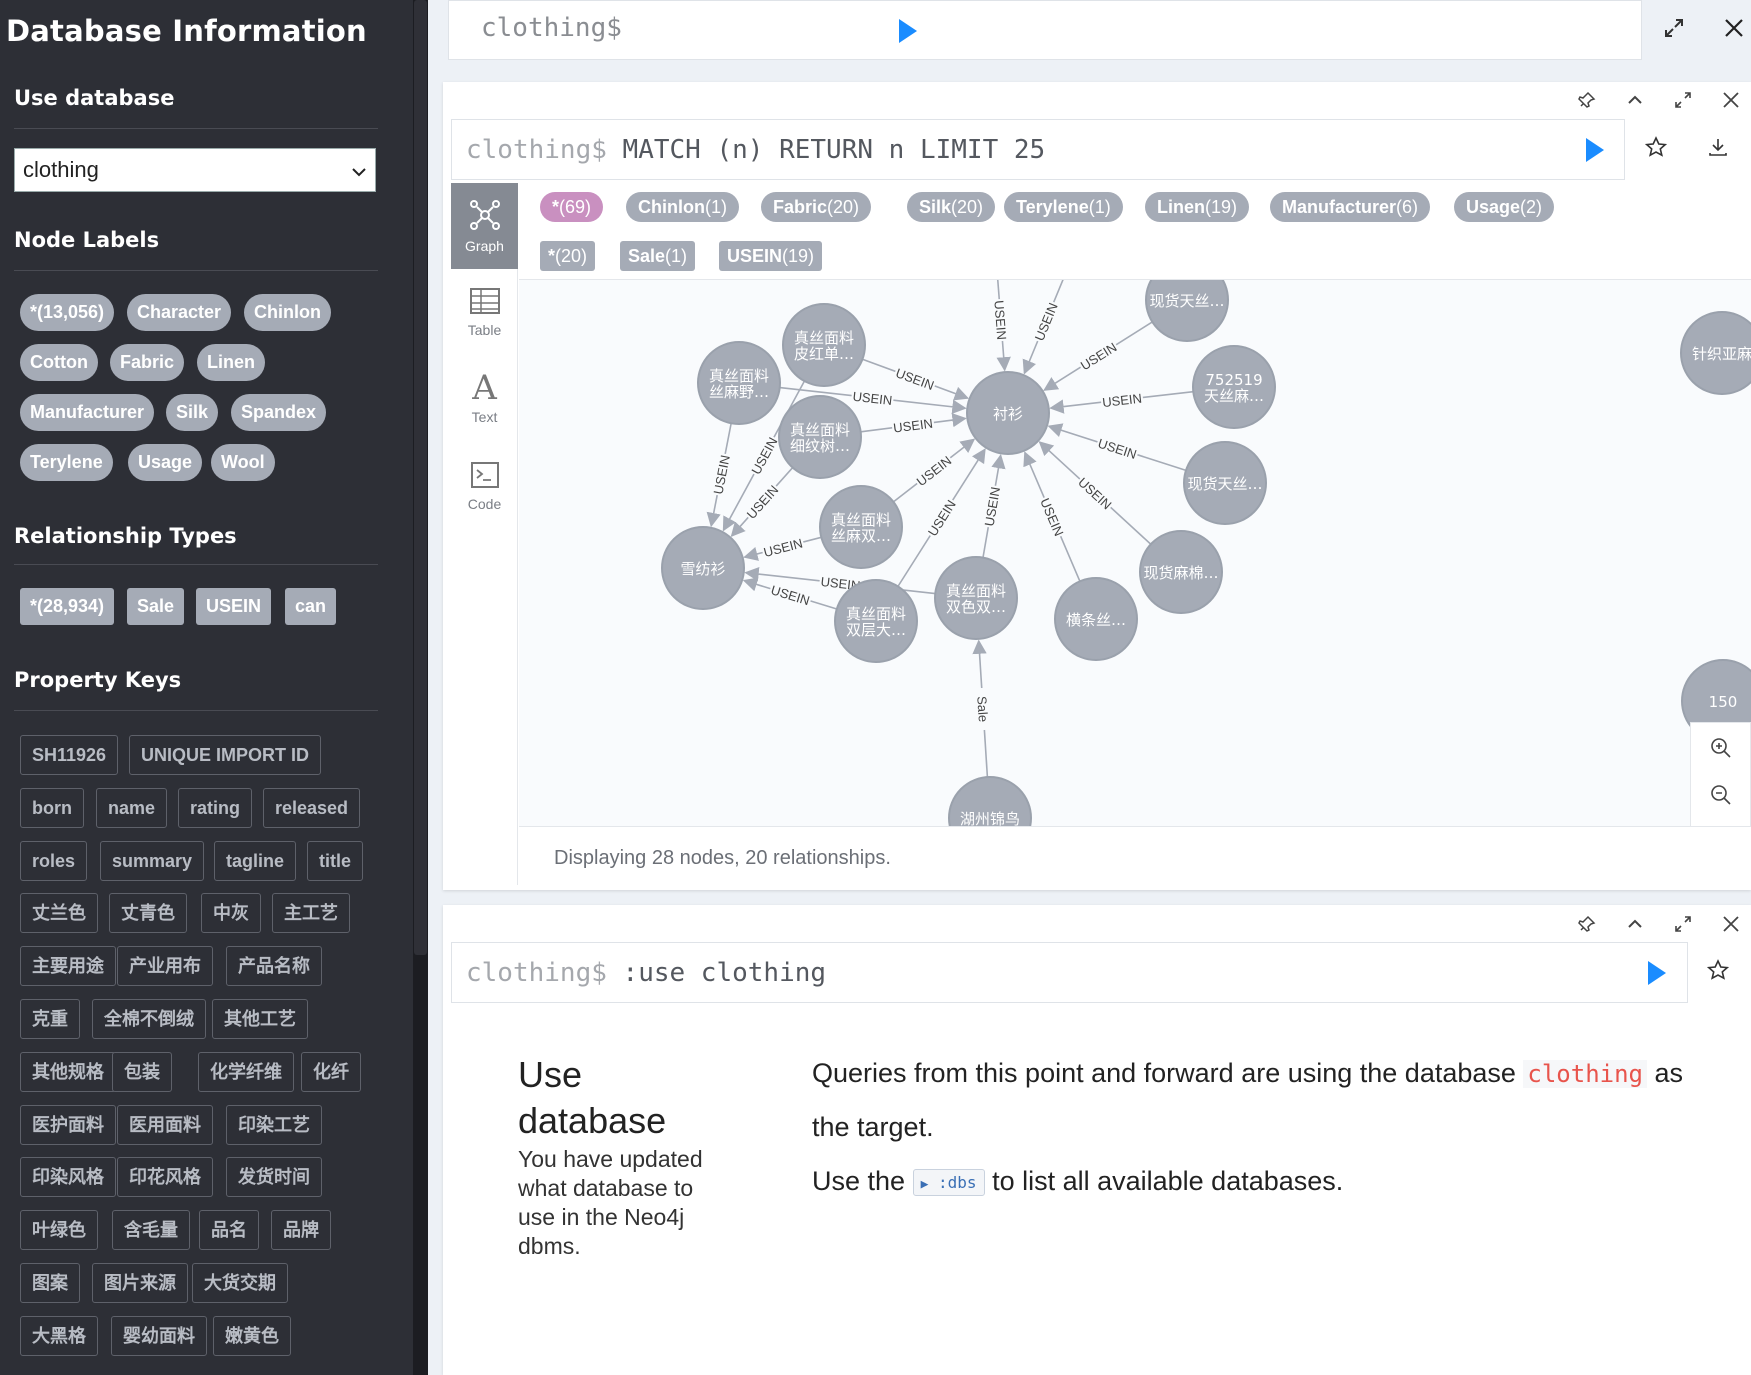 Image resolution: width=1751 pixels, height=1375 pixels. What do you see at coordinates (572, 207) in the screenshot?
I see `node-label-pill: *(69)` at bounding box center [572, 207].